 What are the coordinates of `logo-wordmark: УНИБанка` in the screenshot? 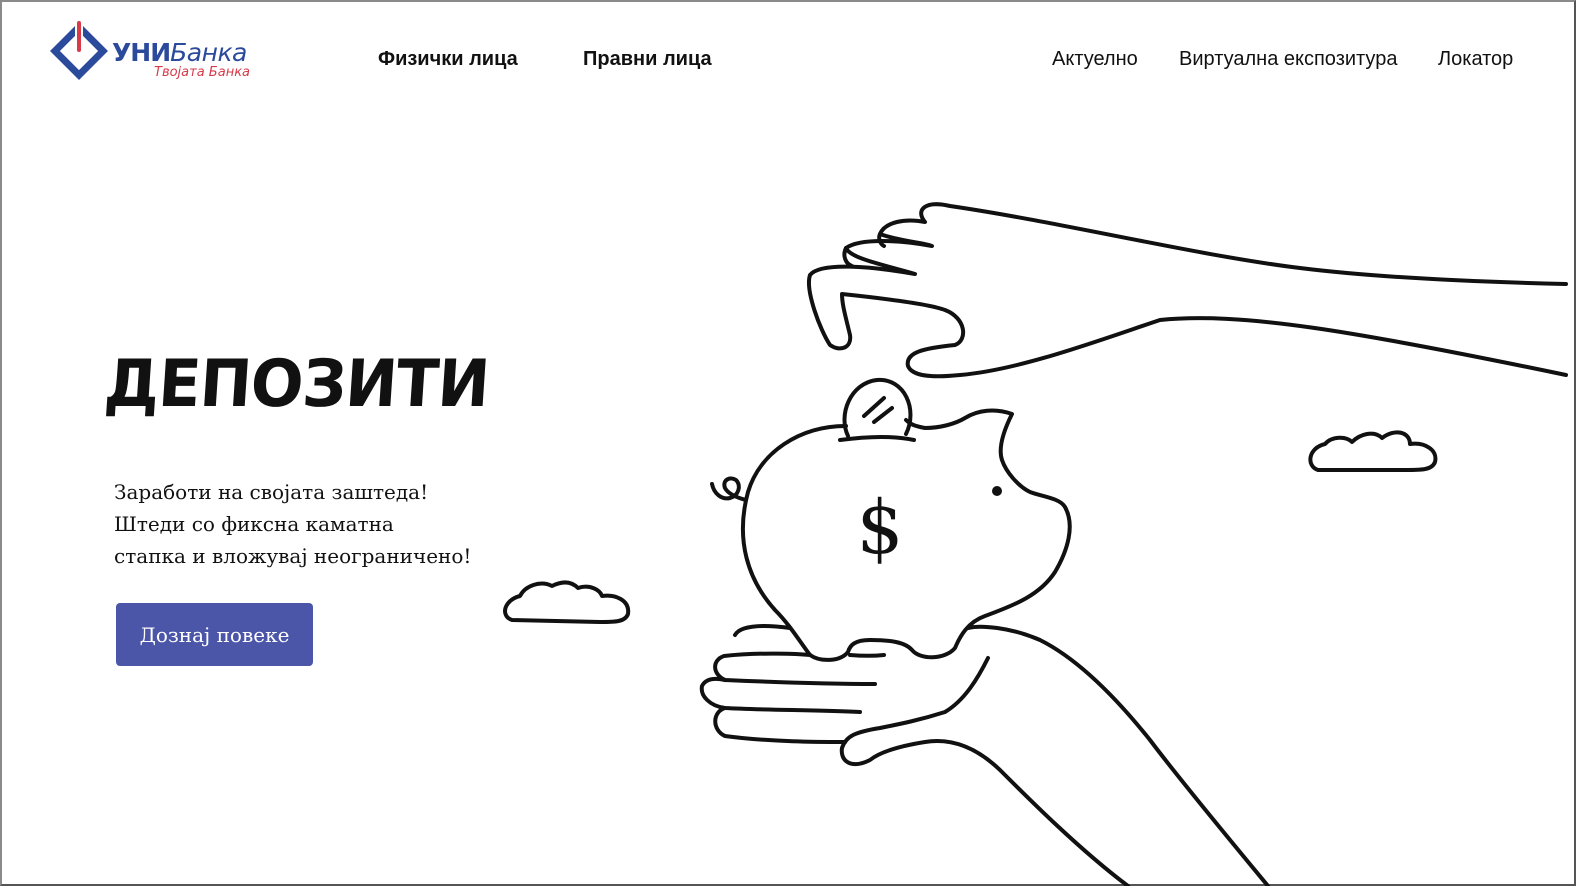 It's located at (179, 52).